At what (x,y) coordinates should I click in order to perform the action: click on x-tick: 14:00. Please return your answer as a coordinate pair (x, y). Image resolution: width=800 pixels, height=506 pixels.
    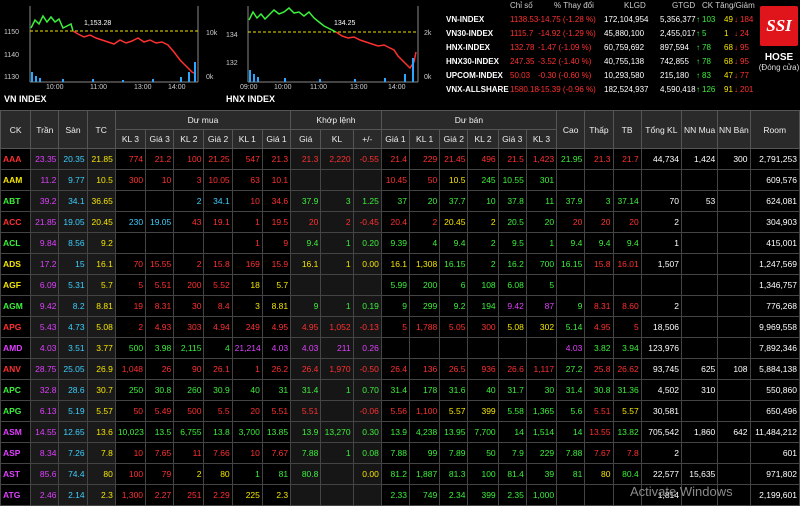
    Looking at the image, I should click on (177, 87).